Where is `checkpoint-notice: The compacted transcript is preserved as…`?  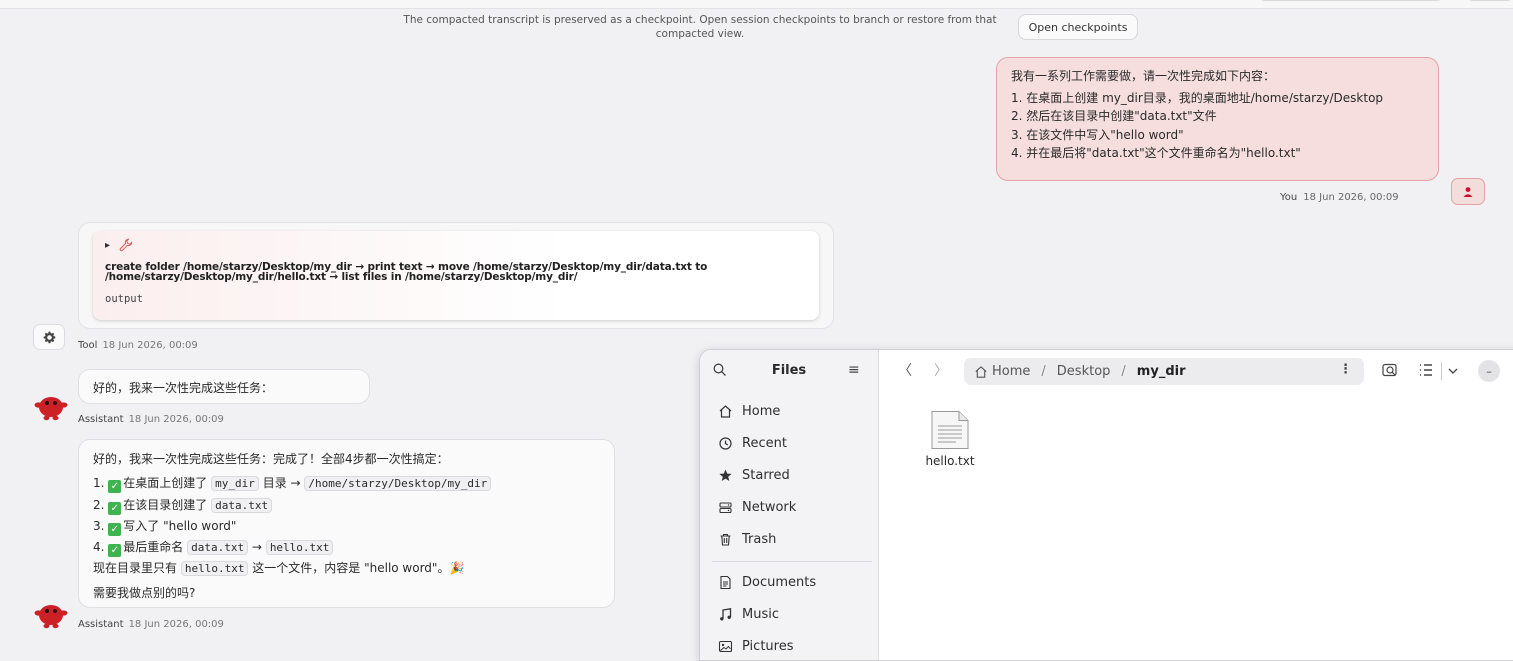 checkpoint-notice: The compacted transcript is preserved as… is located at coordinates (700, 27).